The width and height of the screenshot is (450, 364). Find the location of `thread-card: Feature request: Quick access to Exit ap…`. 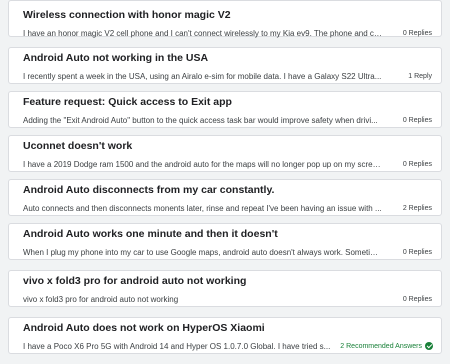

thread-card: Feature request: Quick access to Exit ap… is located at coordinates (225, 109).